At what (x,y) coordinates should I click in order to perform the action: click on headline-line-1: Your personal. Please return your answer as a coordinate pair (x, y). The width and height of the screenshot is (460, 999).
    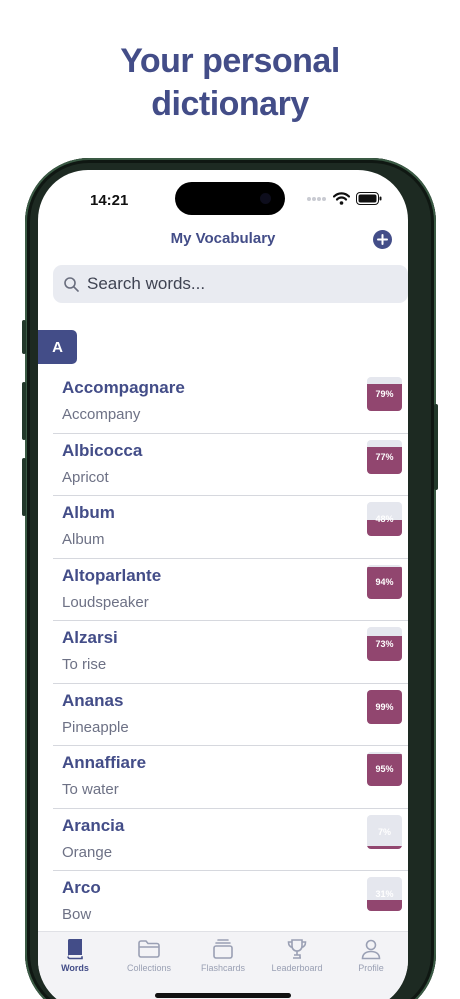
    Looking at the image, I should click on (230, 61).